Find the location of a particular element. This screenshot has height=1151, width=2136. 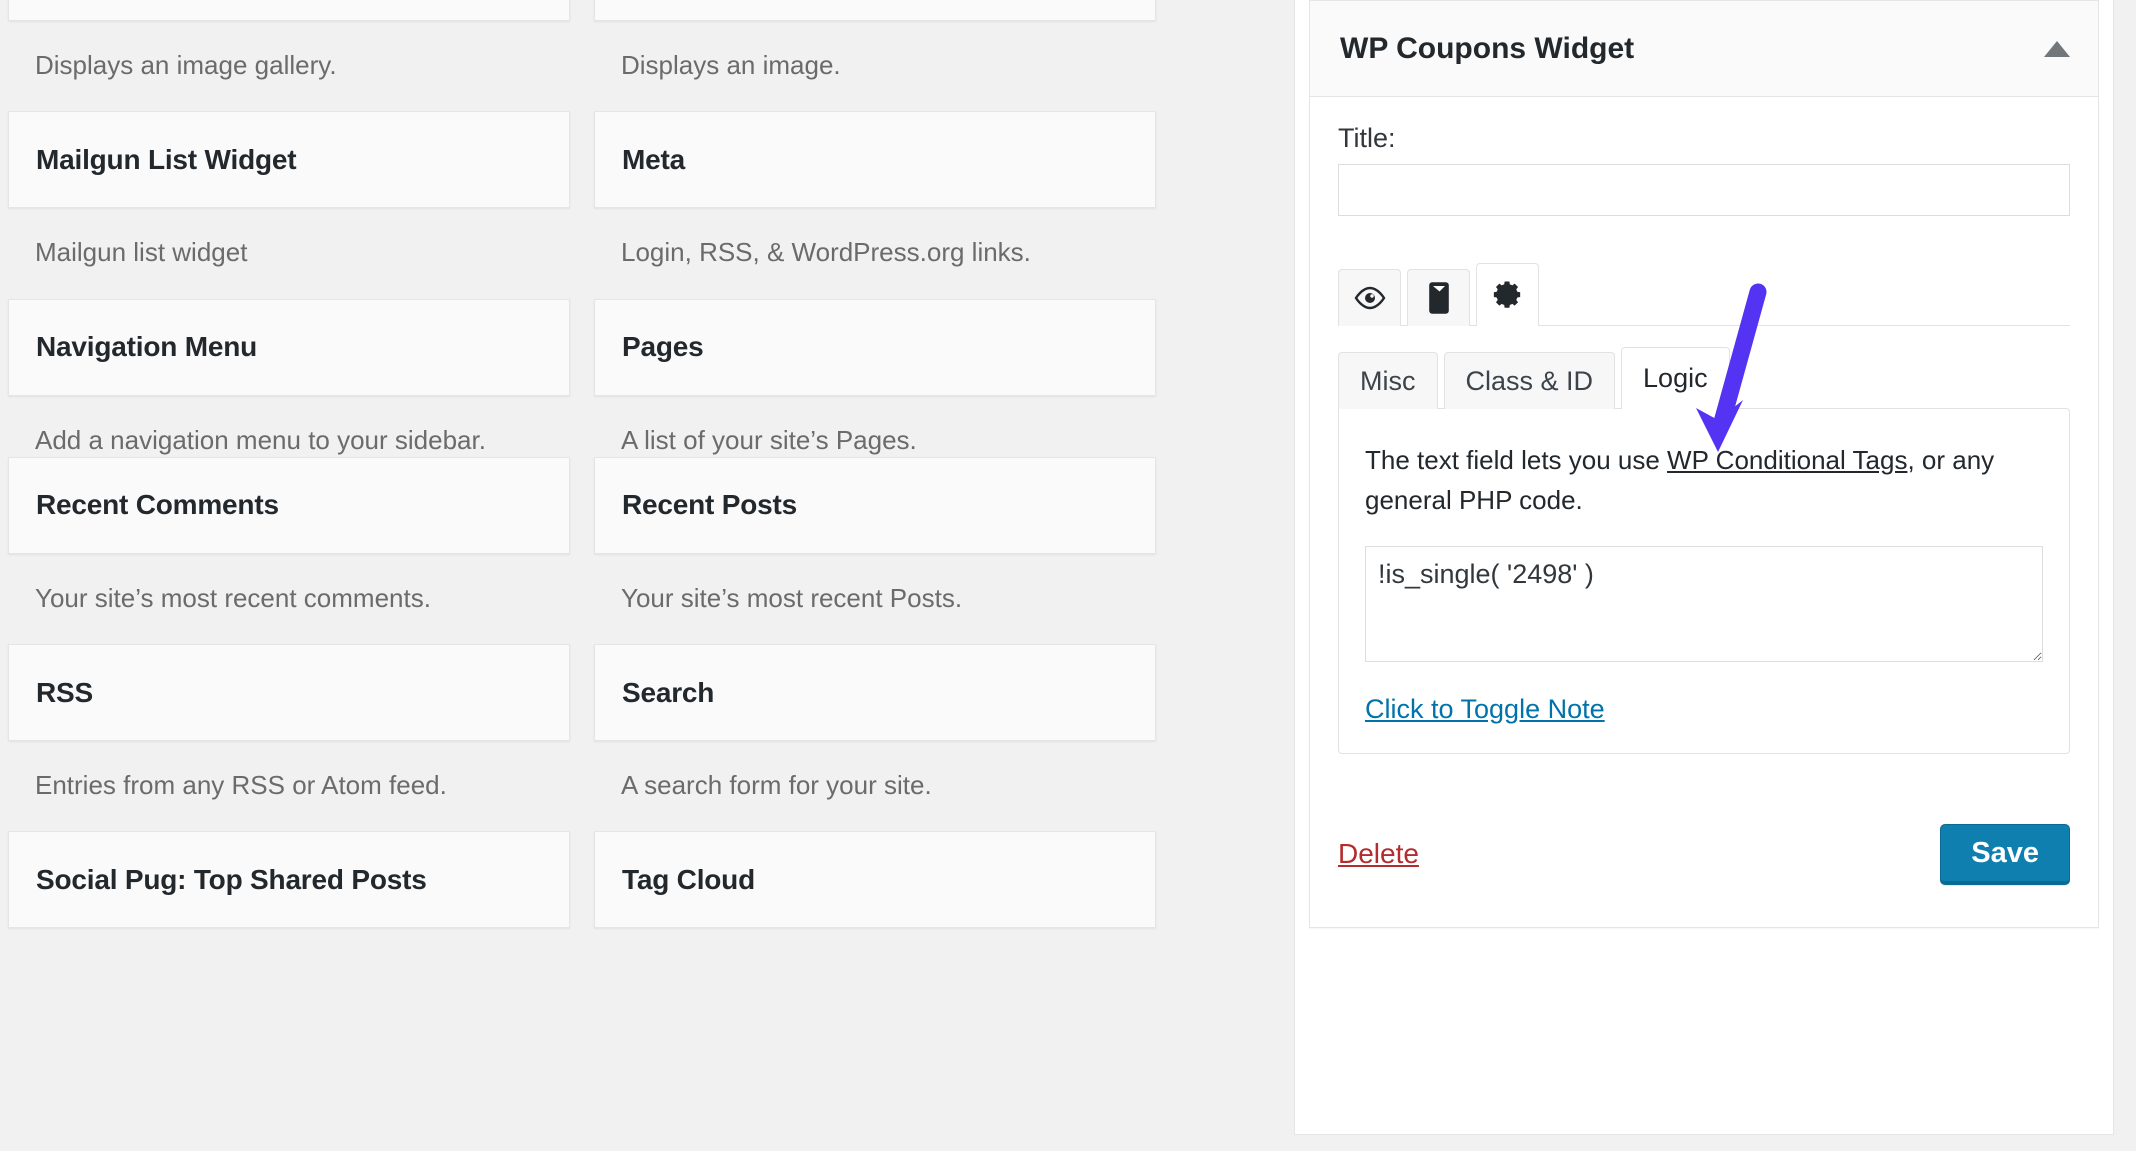

widget-description: Displays an image gallery. is located at coordinates (186, 65).